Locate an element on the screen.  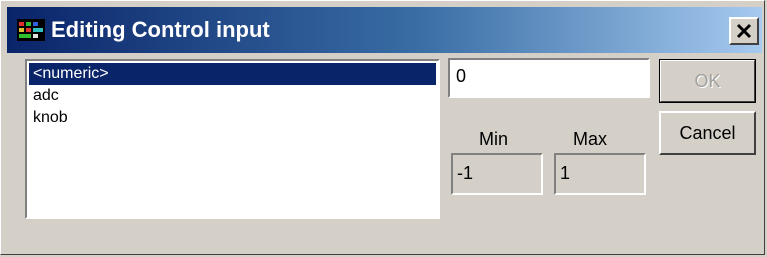
cancel-button: Cancel is located at coordinates (707, 133).